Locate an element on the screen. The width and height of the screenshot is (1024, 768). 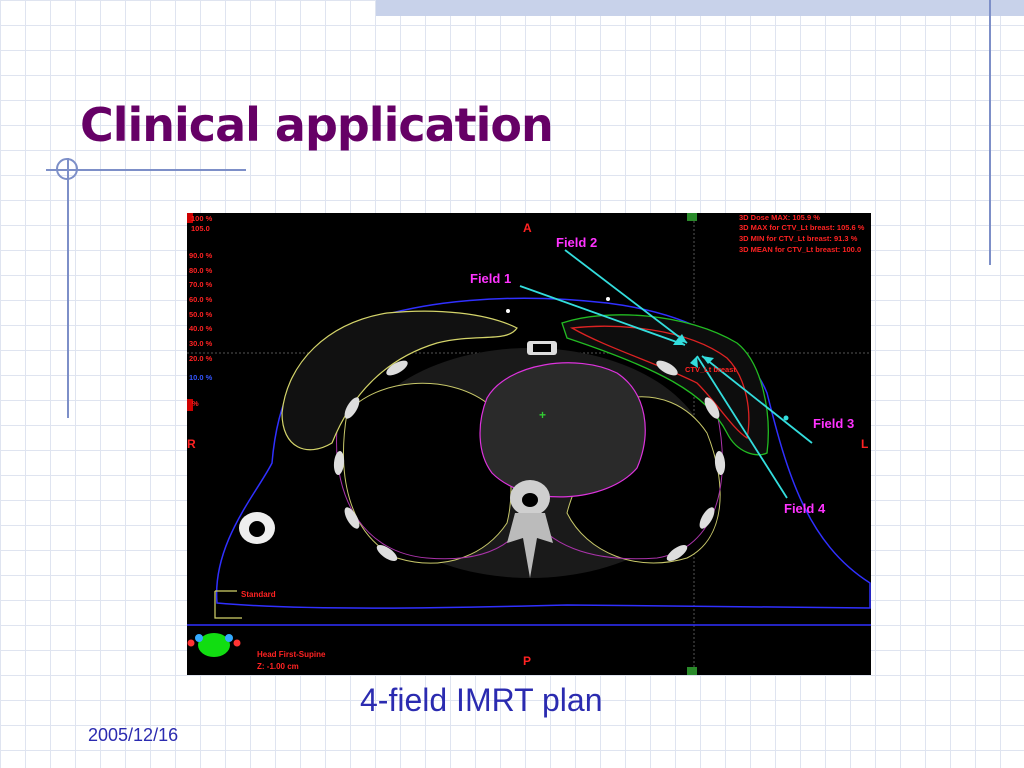
slide-caption: 4-field IMRT plan is located at coordinates (481, 700).